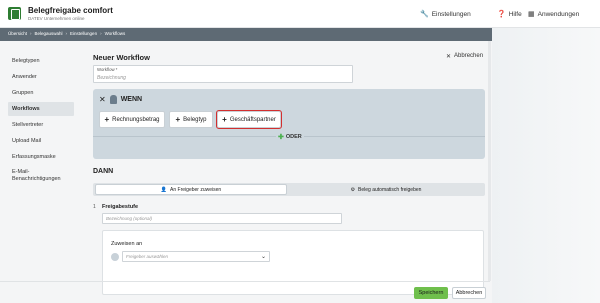 The width and height of the screenshot is (600, 303). Describe the element at coordinates (120, 207) in the screenshot. I see `step-title: Freigabestufe` at that location.